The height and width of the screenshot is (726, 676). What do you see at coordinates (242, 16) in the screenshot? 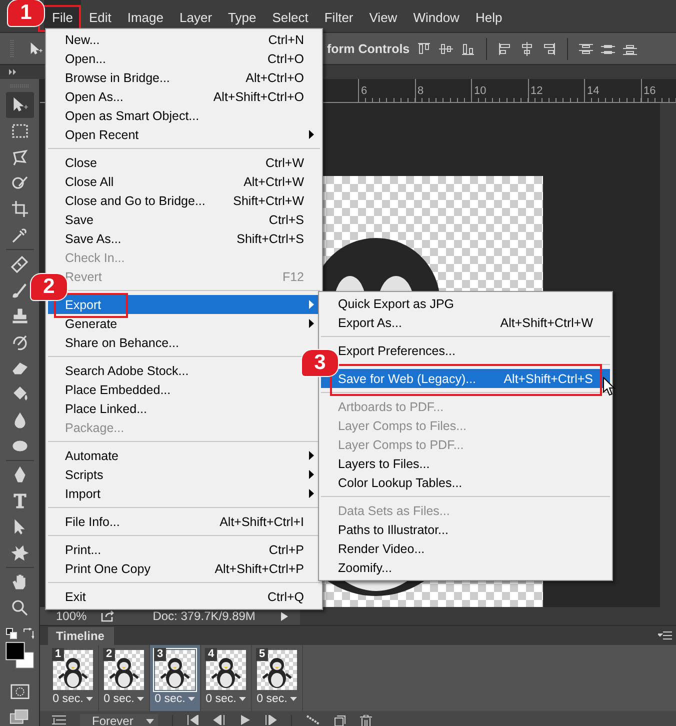
I see `menu: Type` at bounding box center [242, 16].